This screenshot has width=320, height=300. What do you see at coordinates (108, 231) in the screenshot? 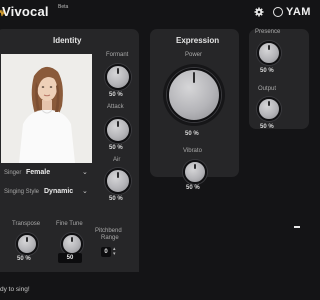
I see `pitchbend-label-line1: Pitchbend` at bounding box center [108, 231].